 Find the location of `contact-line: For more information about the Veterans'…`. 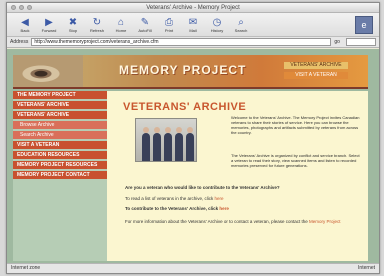

contact-line: For more information about the Veterans'… is located at coordinates (233, 221).